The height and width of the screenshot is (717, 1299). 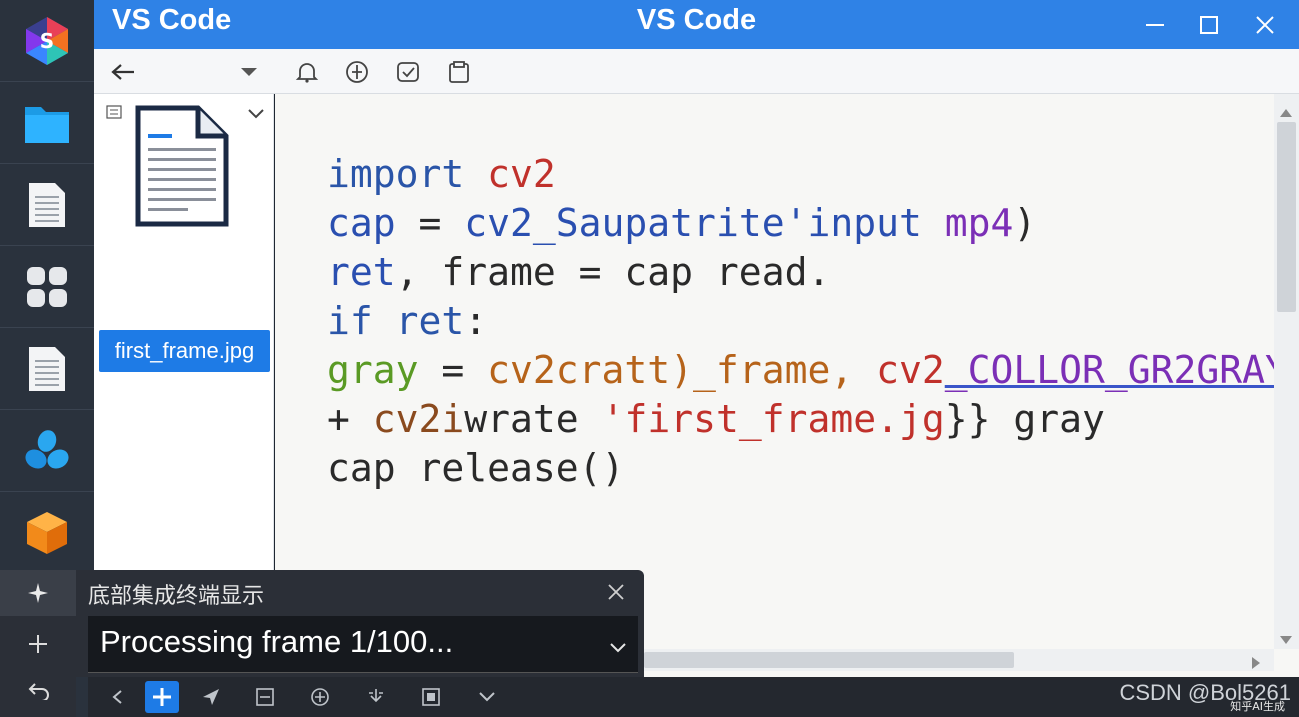 I want to click on toolbar, so click(x=696, y=71).